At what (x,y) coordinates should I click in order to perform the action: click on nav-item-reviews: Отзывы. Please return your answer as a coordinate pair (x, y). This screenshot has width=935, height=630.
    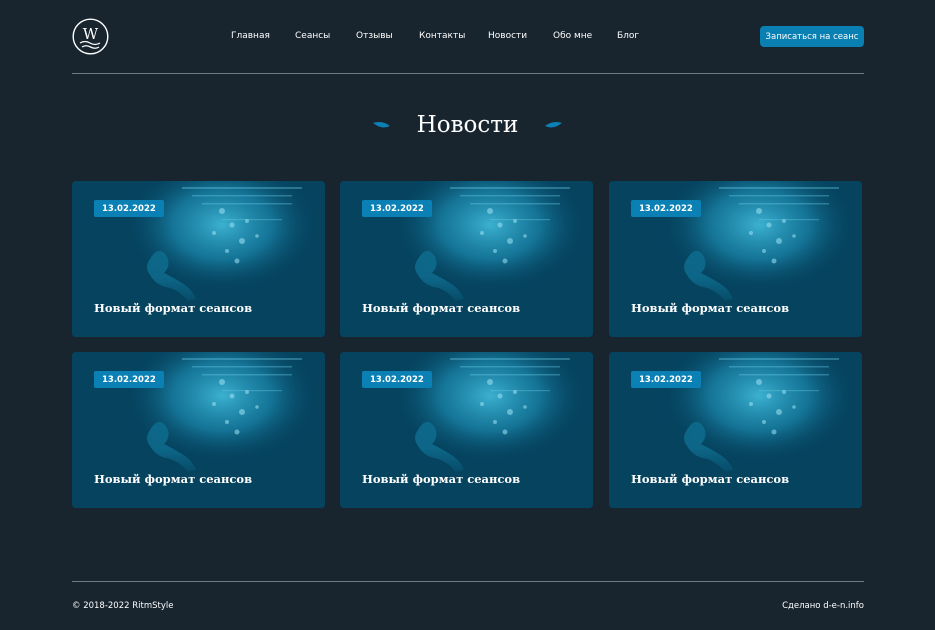
    Looking at the image, I should click on (374, 36).